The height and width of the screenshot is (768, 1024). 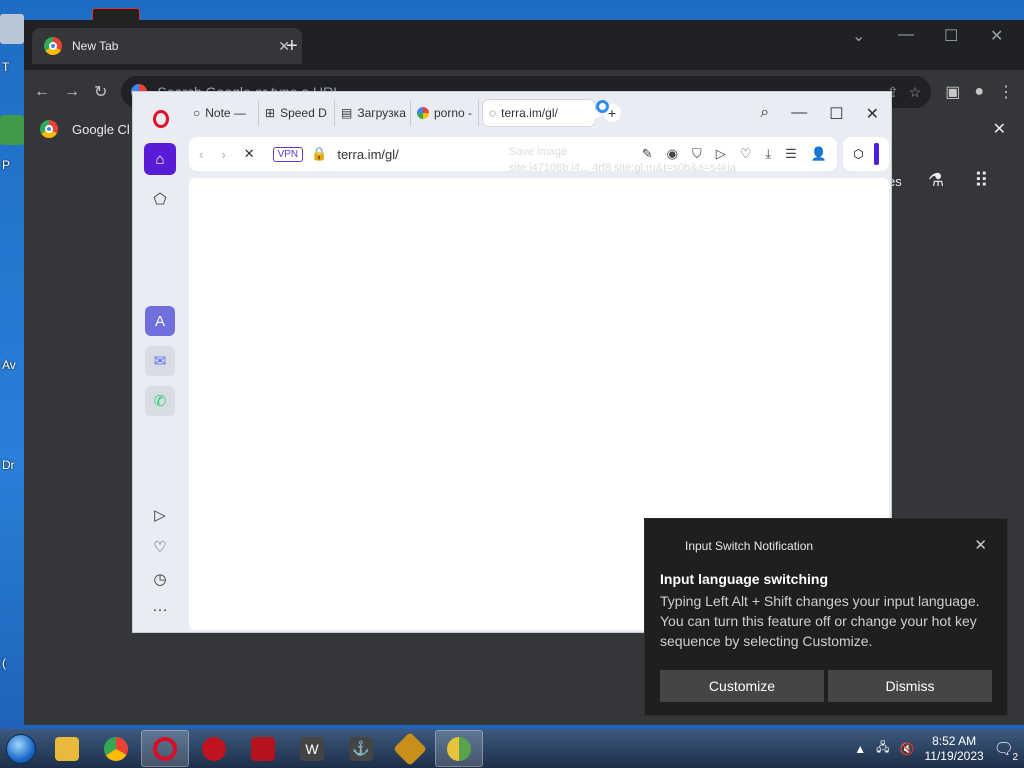 What do you see at coordinates (1006, 92) in the screenshot?
I see `menu-icon: ⋮` at bounding box center [1006, 92].